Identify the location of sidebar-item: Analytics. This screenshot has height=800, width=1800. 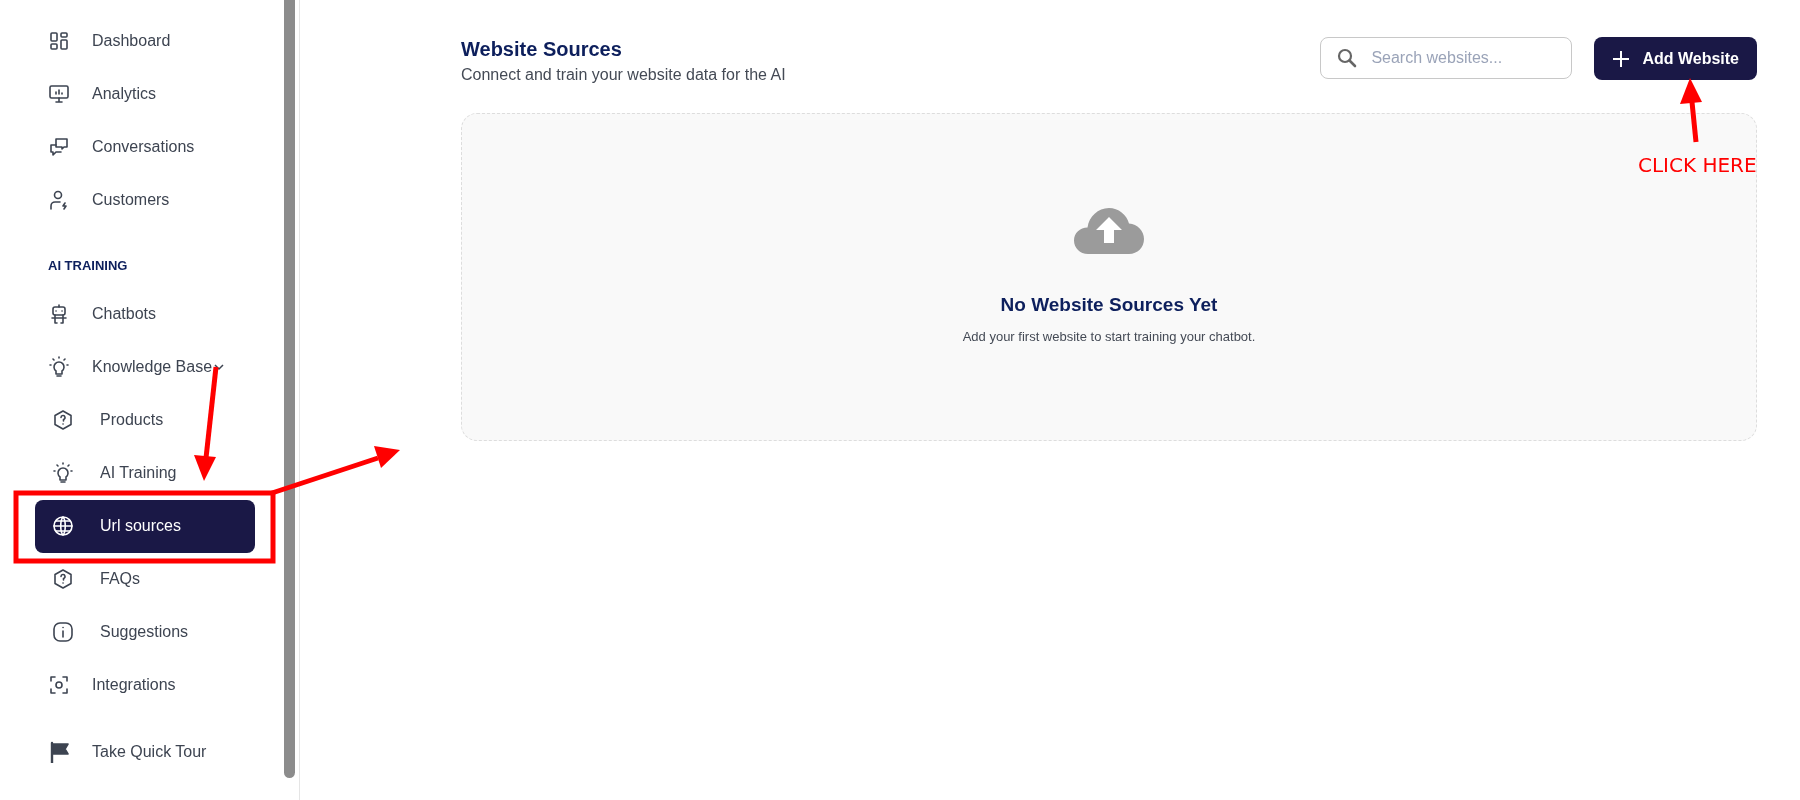
(142, 93).